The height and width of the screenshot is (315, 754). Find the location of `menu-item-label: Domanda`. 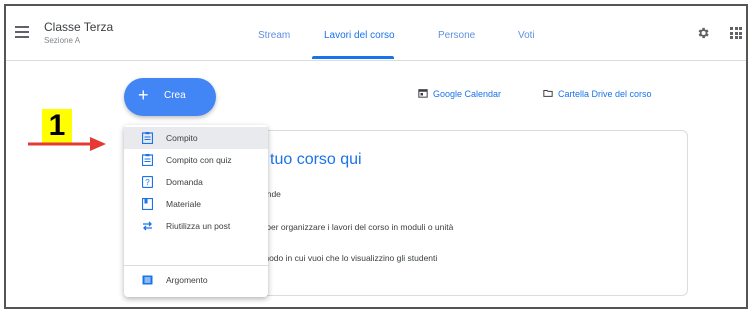

menu-item-label: Domanda is located at coordinates (184, 182).